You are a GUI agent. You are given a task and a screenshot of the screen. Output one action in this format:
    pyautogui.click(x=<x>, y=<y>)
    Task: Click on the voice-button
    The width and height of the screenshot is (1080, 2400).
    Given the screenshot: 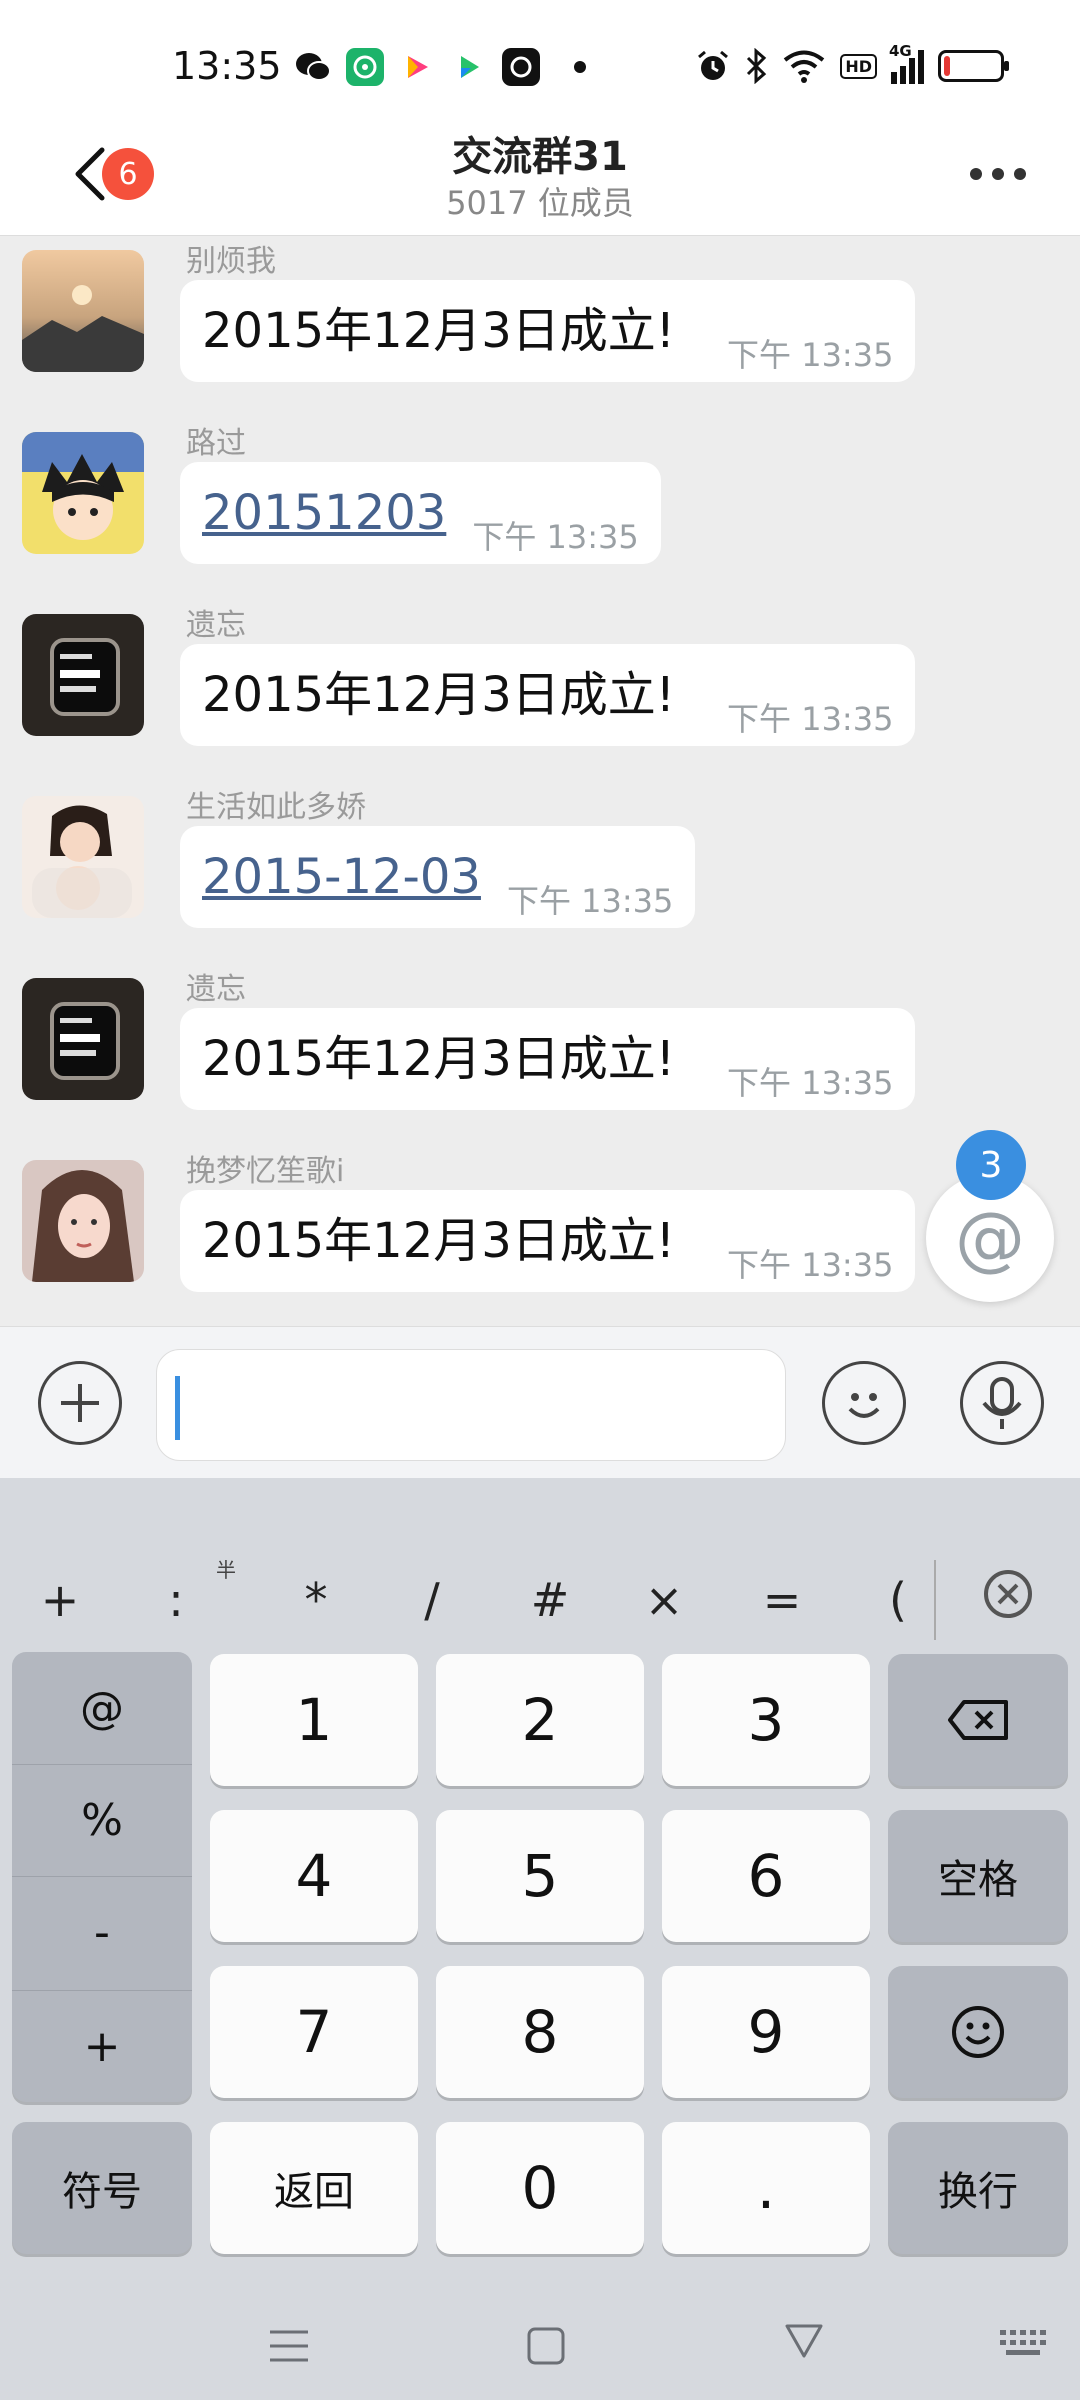 What is the action you would take?
    pyautogui.click(x=1002, y=1403)
    